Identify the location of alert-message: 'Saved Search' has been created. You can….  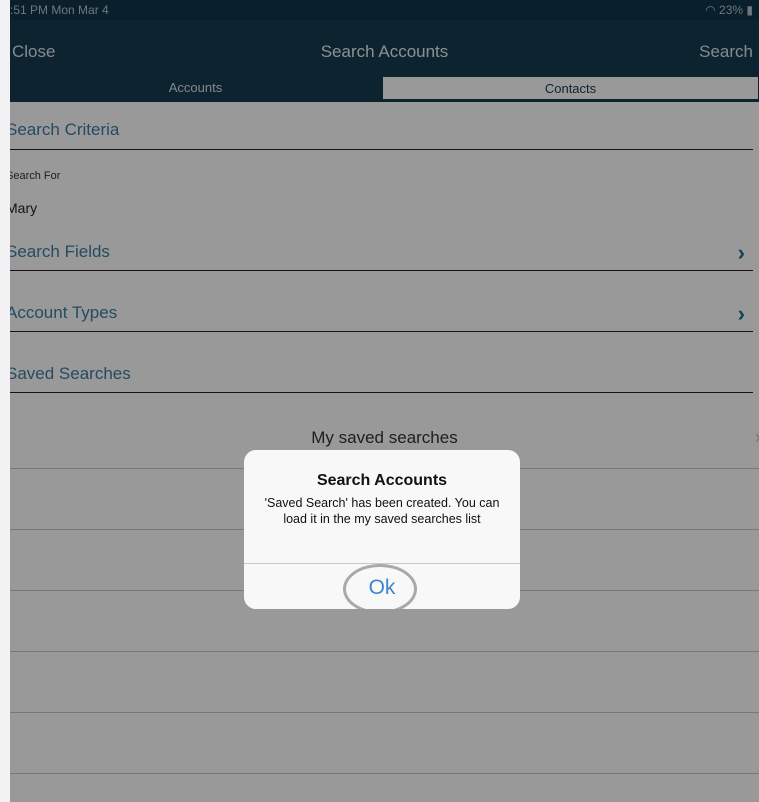
(382, 511).